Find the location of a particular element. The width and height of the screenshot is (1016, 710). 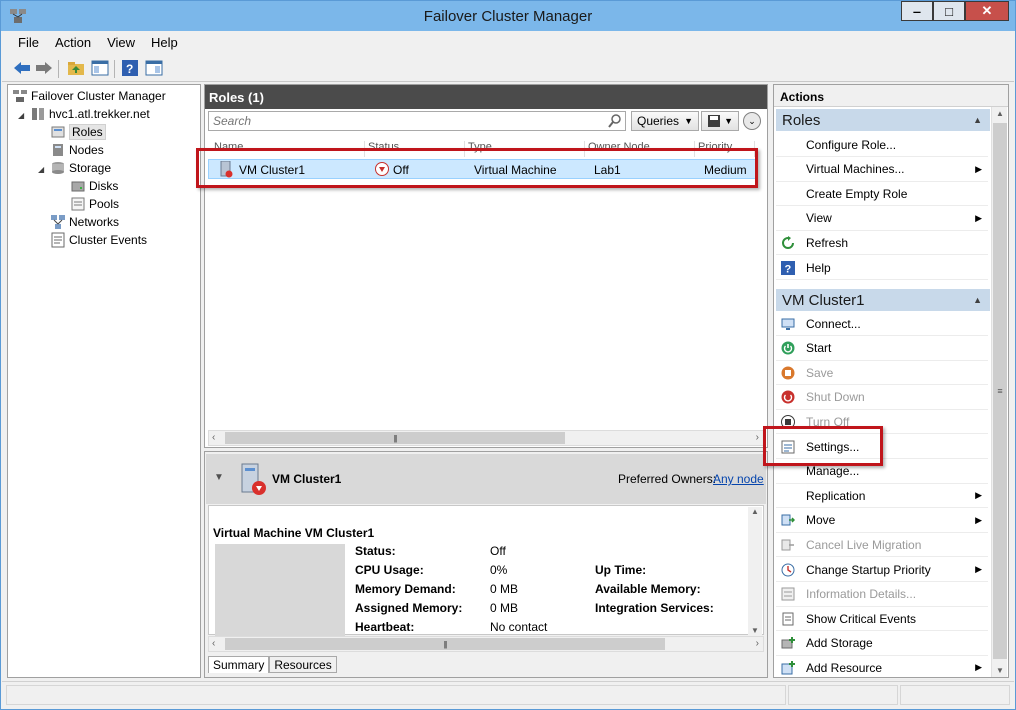

preferred-owners-label: Preferred Owners: is located at coordinates (667, 479).